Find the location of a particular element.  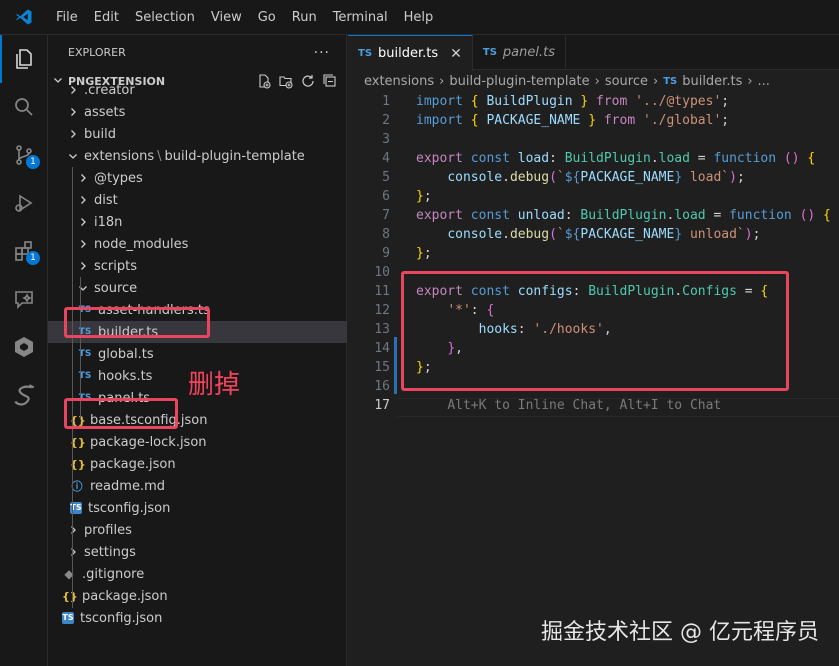

line-number: 16 is located at coordinates (382, 386).